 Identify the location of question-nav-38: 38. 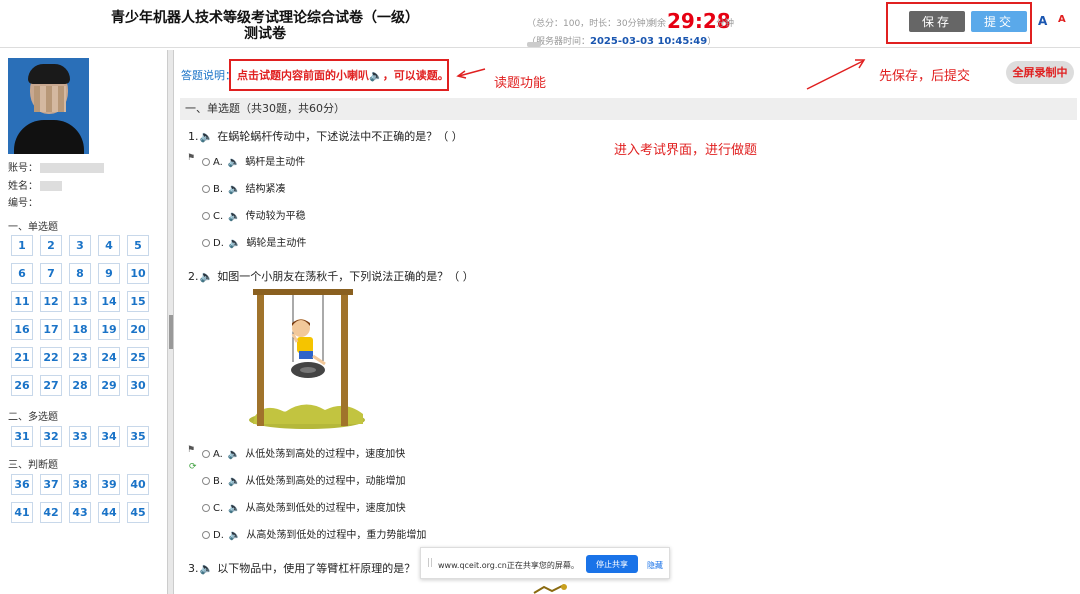
(80, 484).